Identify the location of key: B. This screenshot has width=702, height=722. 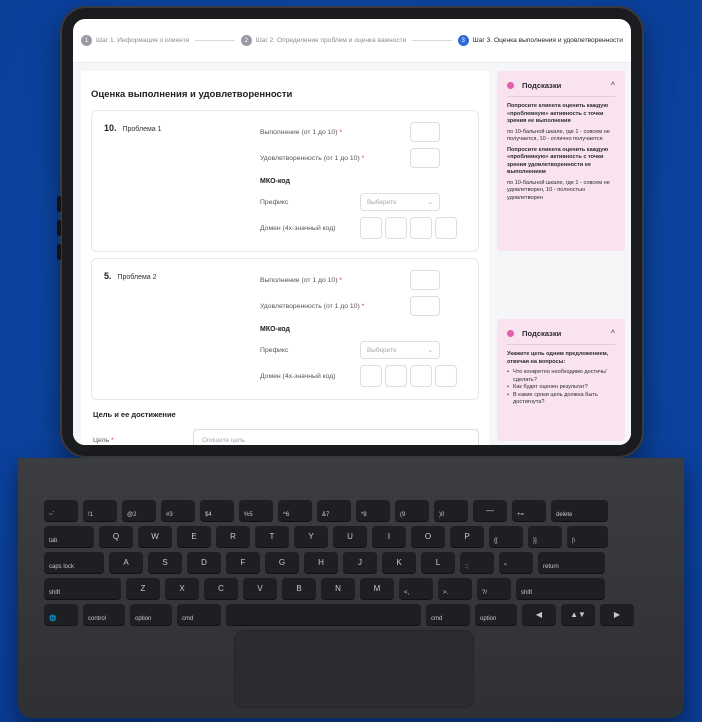
(299, 588).